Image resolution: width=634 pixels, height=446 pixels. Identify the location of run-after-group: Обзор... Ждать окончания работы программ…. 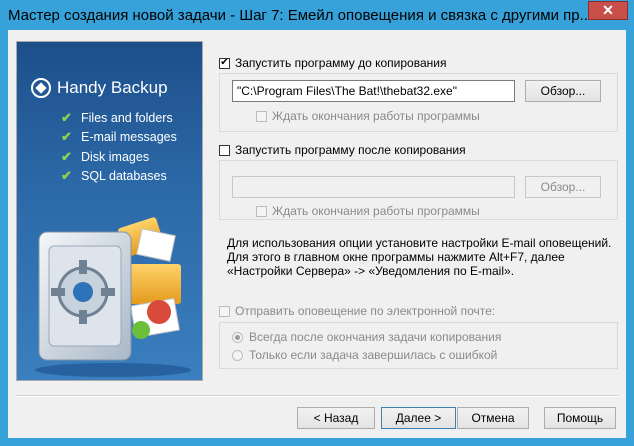
(418, 190).